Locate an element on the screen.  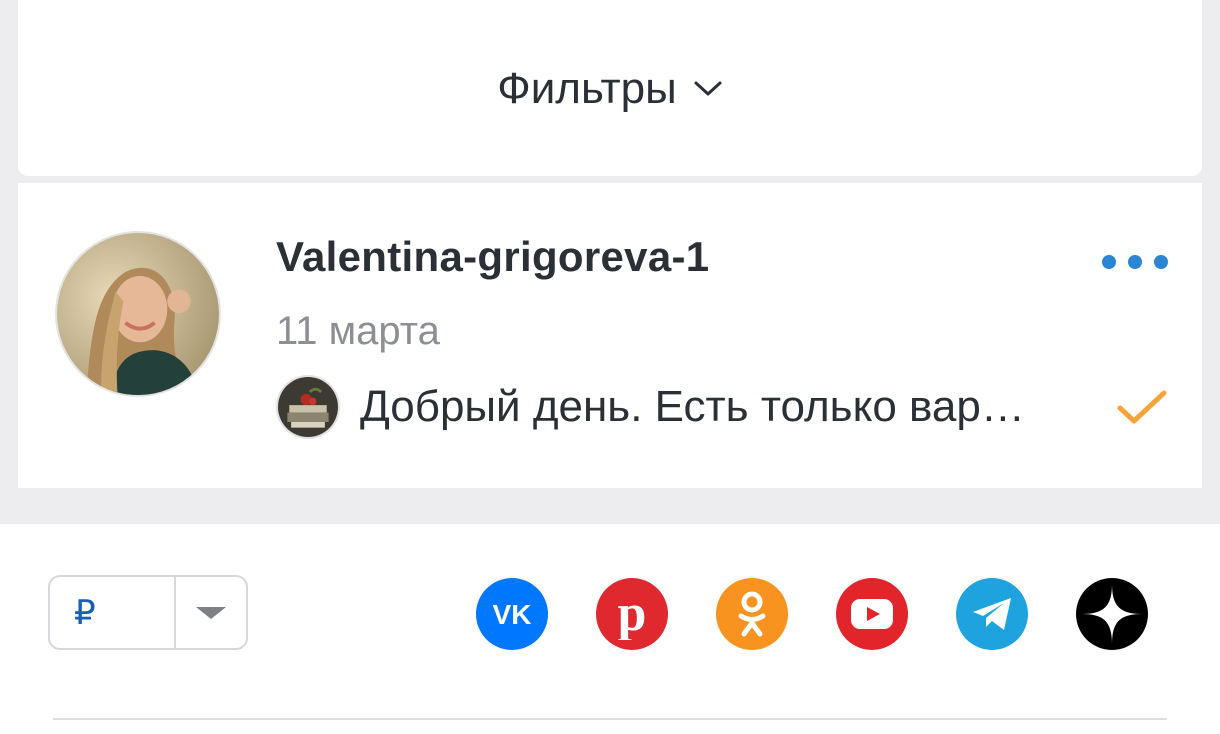
avatar is located at coordinates (138, 314).